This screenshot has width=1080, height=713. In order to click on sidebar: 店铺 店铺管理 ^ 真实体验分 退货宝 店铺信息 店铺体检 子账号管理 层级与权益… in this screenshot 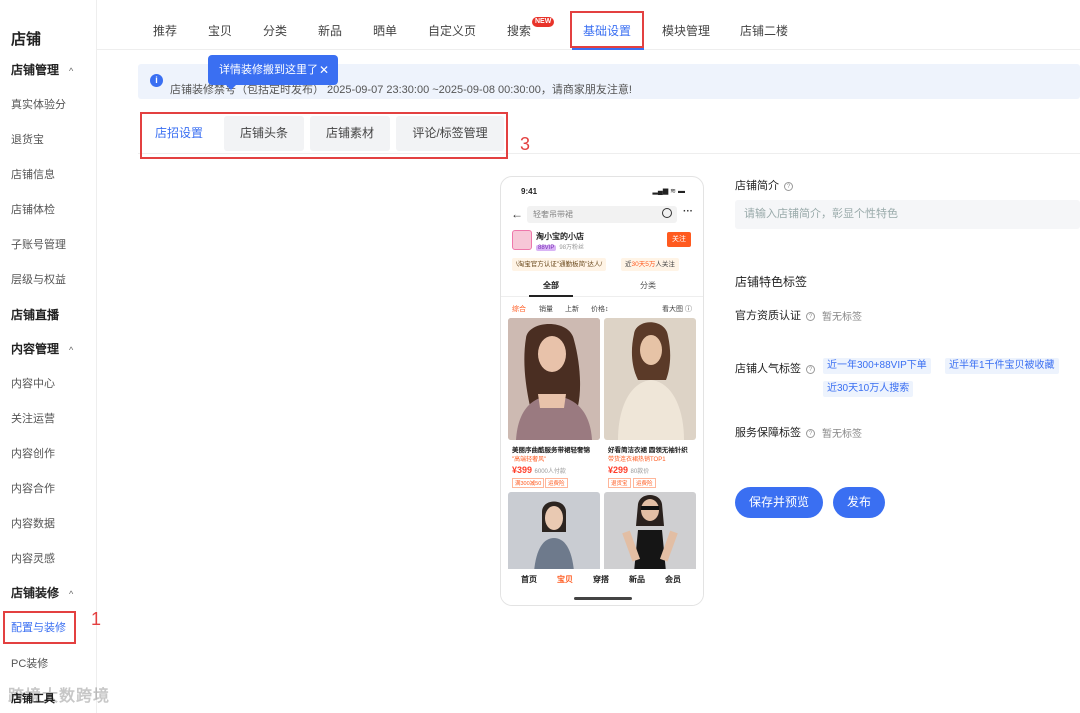, I will do `click(48, 356)`.